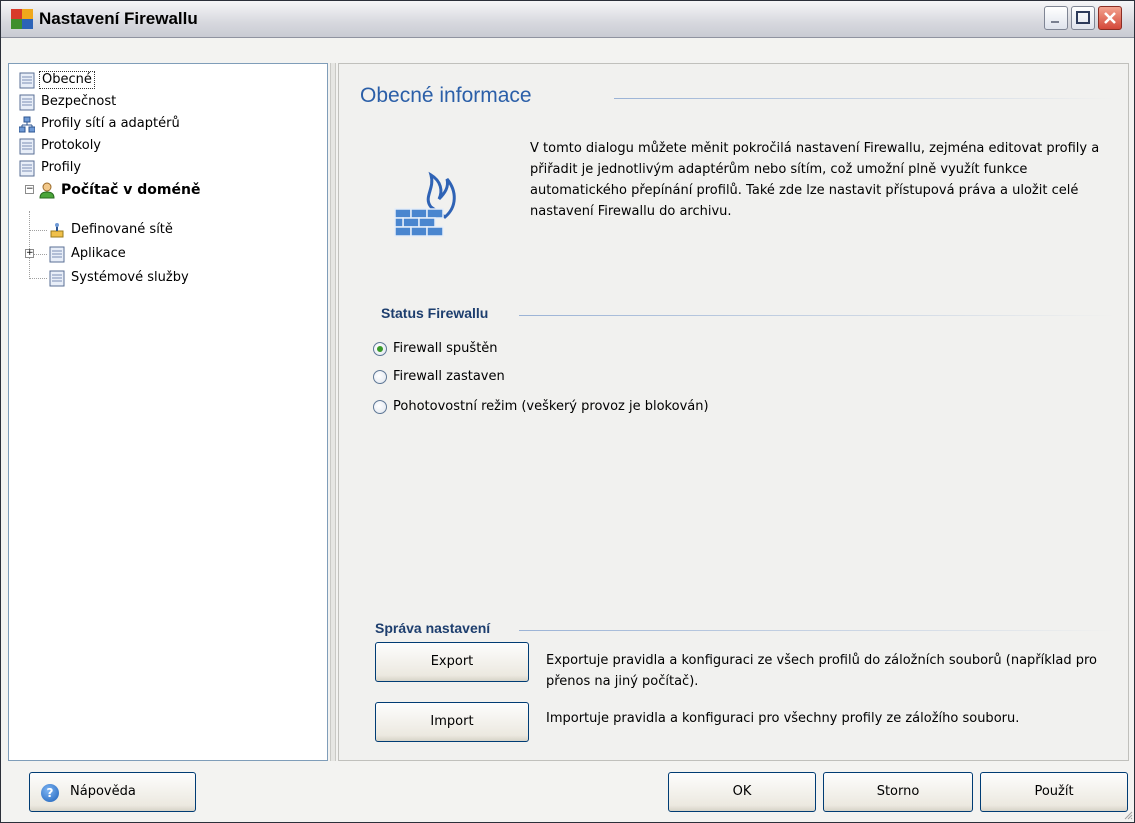  I want to click on export-button-label: Export, so click(452, 661).